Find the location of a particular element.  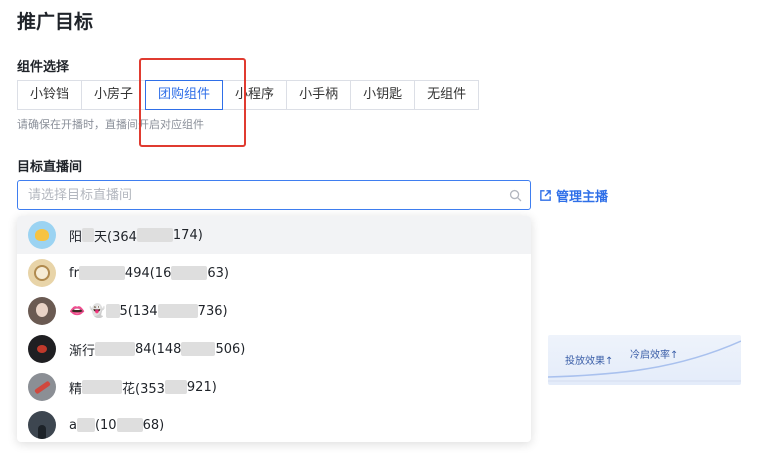

room-option: 阳 天(364 174) is located at coordinates (274, 235).